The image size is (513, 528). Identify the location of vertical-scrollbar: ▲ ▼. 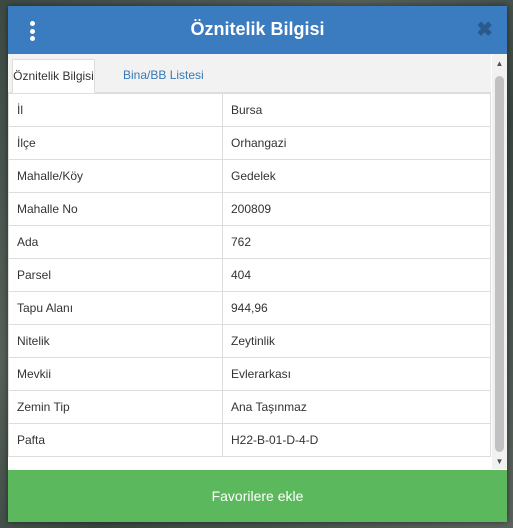
(499, 261).